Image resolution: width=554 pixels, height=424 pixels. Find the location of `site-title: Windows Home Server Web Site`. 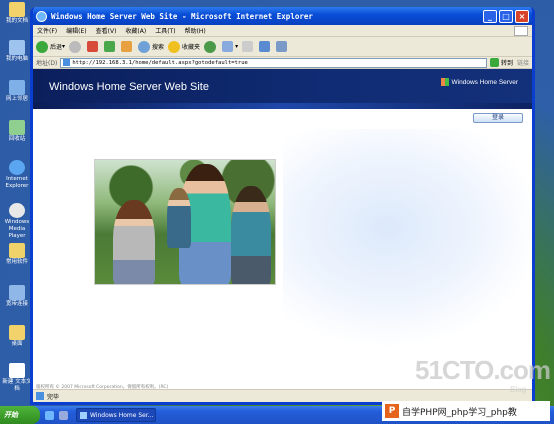

site-title: Windows Home Server Web Site is located at coordinates (129, 87).